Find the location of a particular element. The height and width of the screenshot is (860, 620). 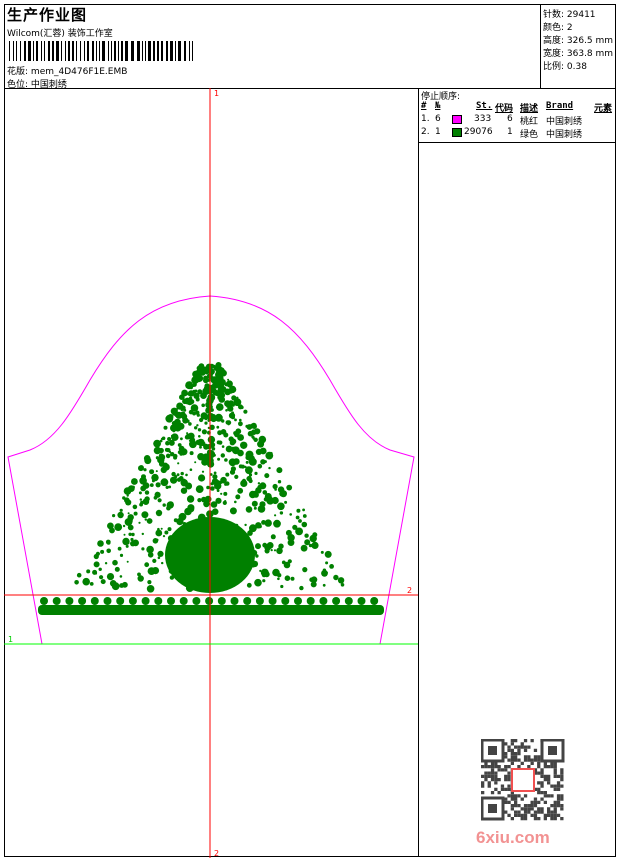

table-row: 2. 1 29076 1 绿色 中国刺绣 is located at coordinates (518, 133).